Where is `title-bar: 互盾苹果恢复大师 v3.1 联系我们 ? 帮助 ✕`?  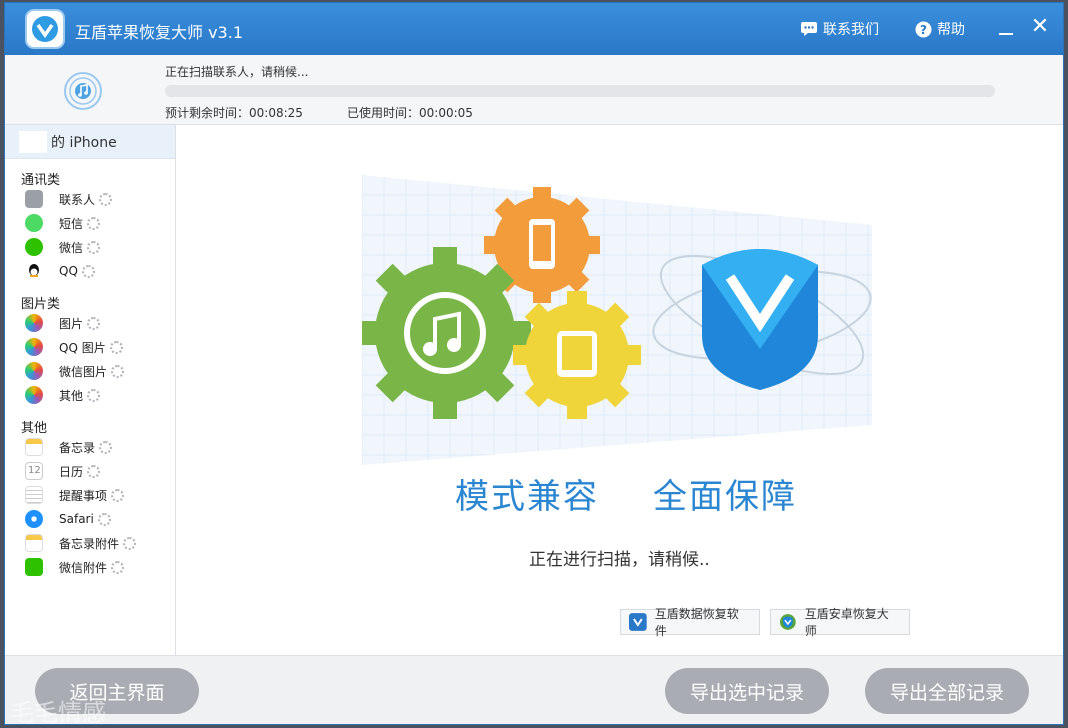 title-bar: 互盾苹果恢复大师 v3.1 联系我们 ? 帮助 ✕ is located at coordinates (534, 29).